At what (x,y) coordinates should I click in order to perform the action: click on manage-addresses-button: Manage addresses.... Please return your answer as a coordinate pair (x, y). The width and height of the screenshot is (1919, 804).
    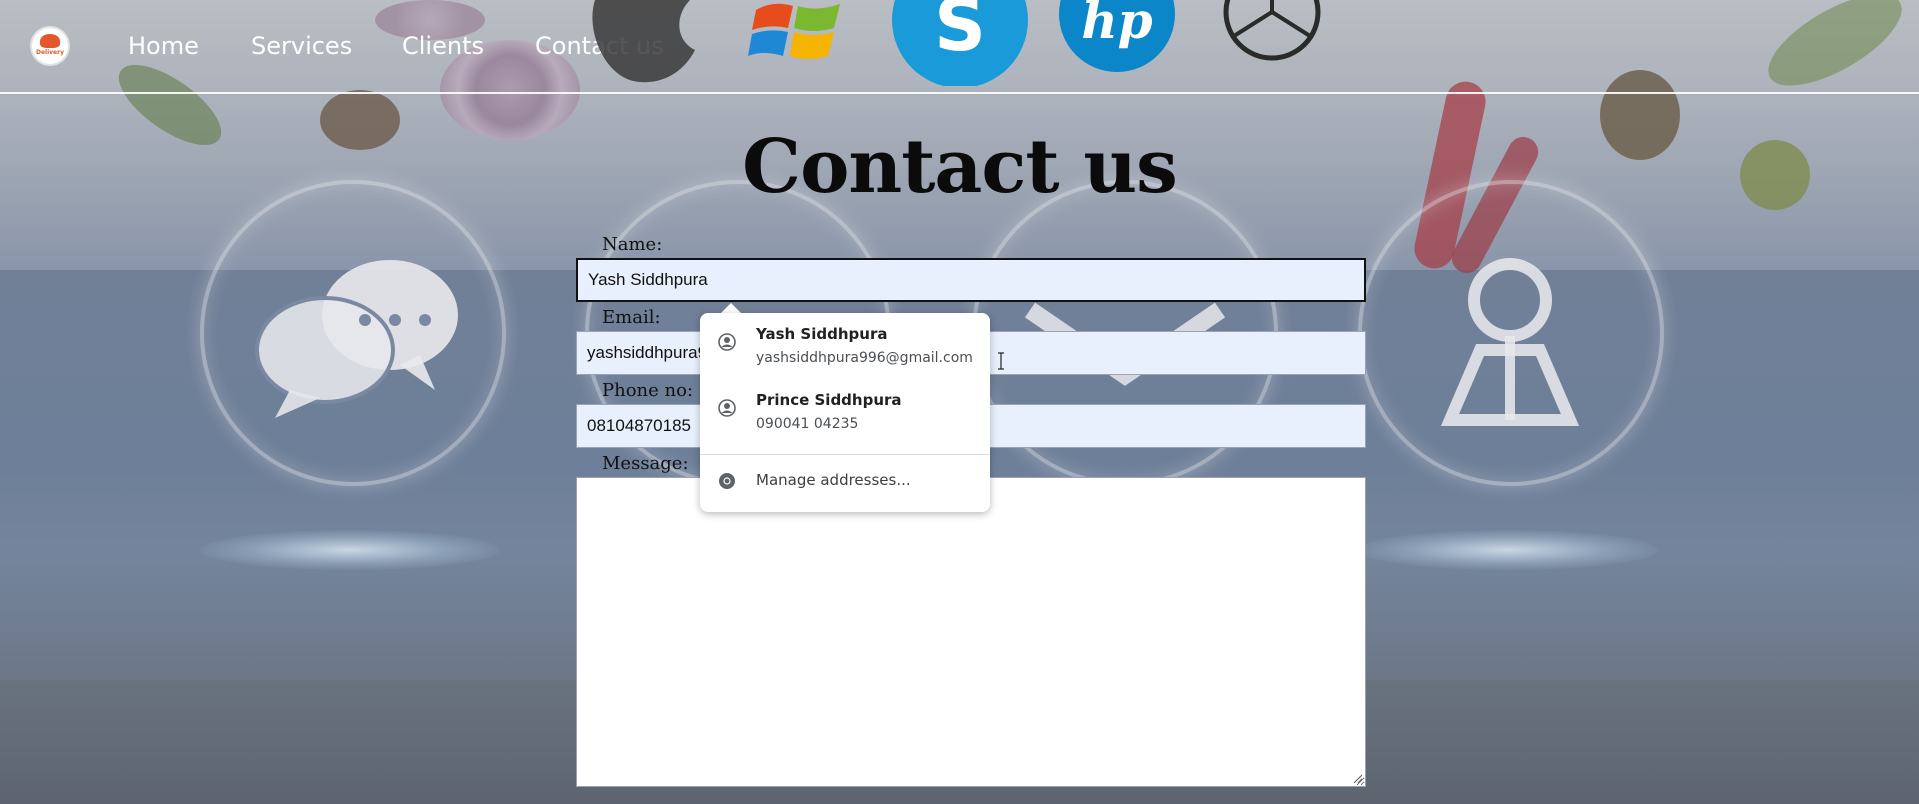
    Looking at the image, I should click on (845, 481).